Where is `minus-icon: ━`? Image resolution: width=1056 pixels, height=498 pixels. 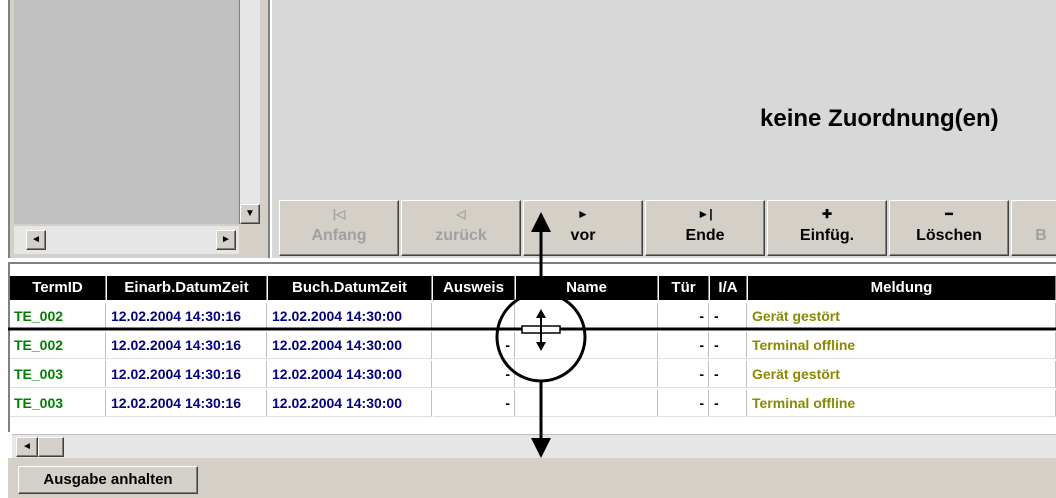
minus-icon: ━ is located at coordinates (949, 214).